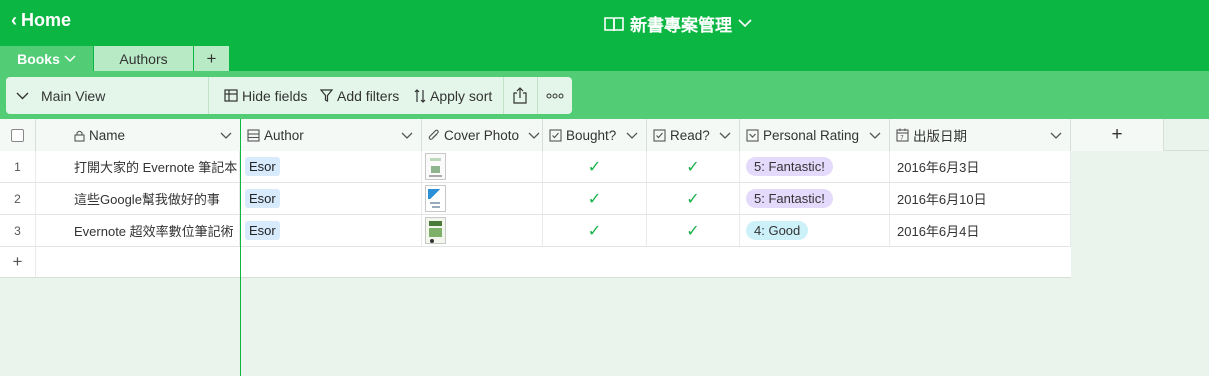 This screenshot has width=1209, height=376. I want to click on select-icon, so click(752, 135).